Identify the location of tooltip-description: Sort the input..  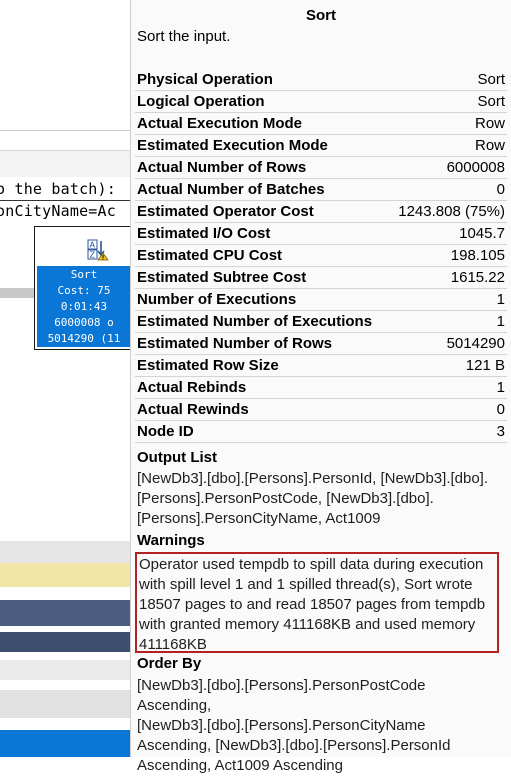
(184, 36).